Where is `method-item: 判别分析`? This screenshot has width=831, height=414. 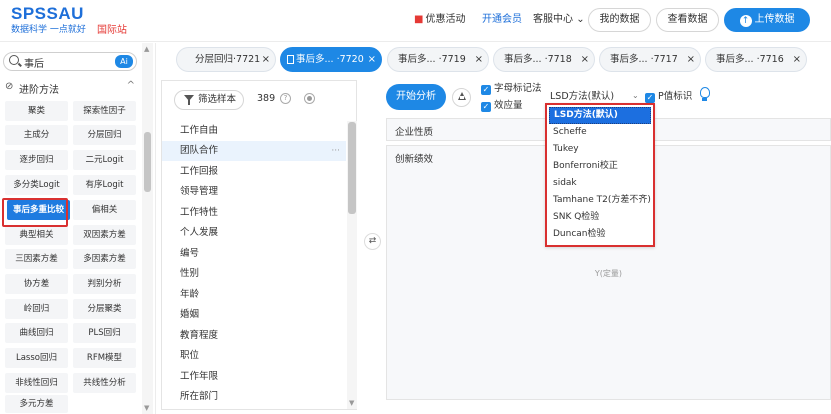
method-item: 判别分析 is located at coordinates (104, 284).